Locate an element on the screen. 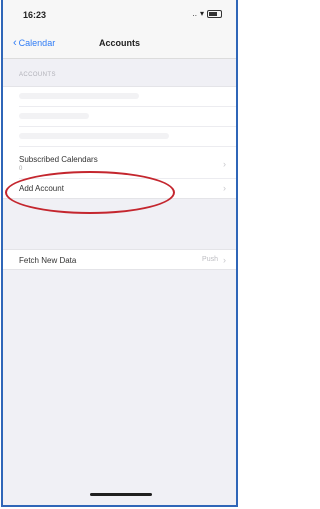 The image size is (320, 509). add-account-row: Add Account › is located at coordinates (127, 188).